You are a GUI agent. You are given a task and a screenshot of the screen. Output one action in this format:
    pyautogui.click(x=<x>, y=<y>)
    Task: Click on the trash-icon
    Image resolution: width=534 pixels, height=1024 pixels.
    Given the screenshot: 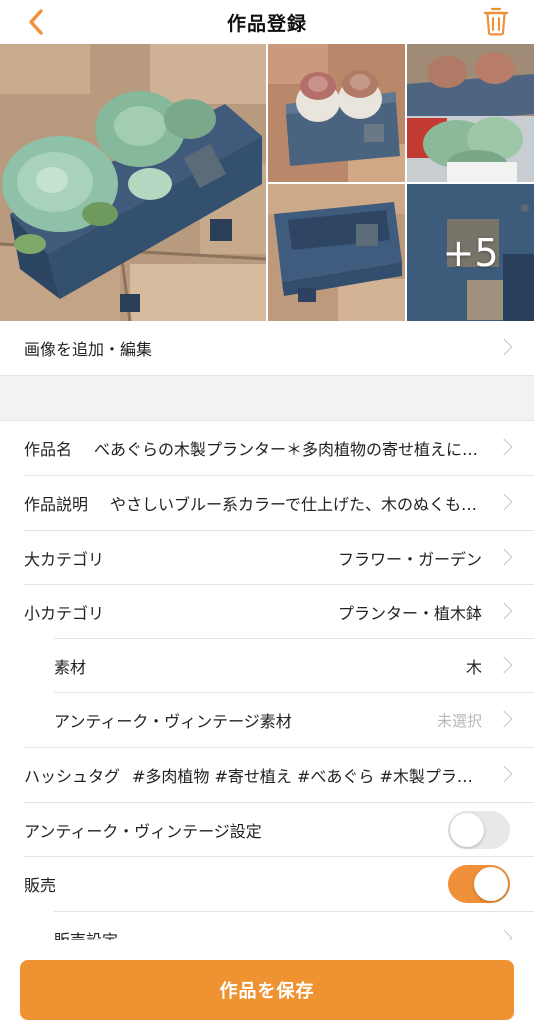 What is the action you would take?
    pyautogui.click(x=496, y=21)
    